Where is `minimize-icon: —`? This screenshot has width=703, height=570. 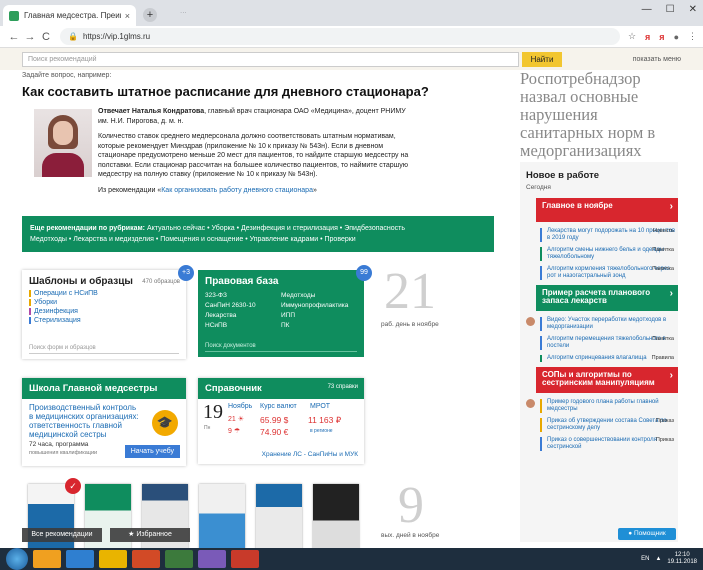
minimize-icon: — is located at coordinates (647, 9).